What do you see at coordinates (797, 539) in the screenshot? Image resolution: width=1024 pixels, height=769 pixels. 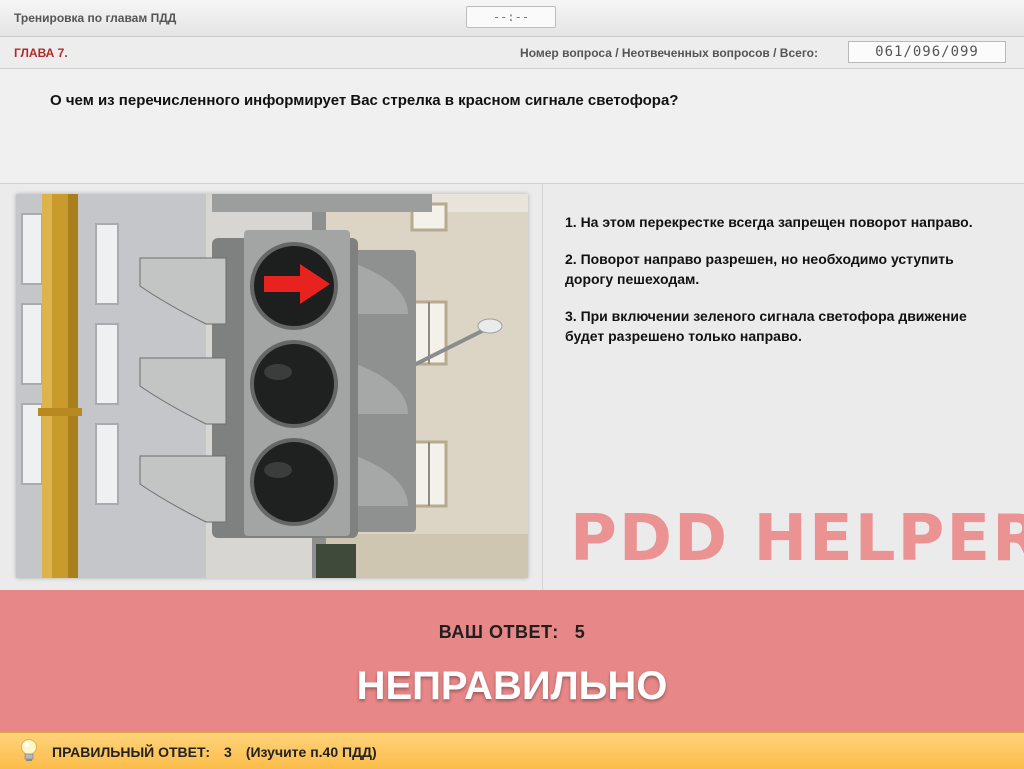 I see `pdd-helper-watermark: PDD HELPER` at bounding box center [797, 539].